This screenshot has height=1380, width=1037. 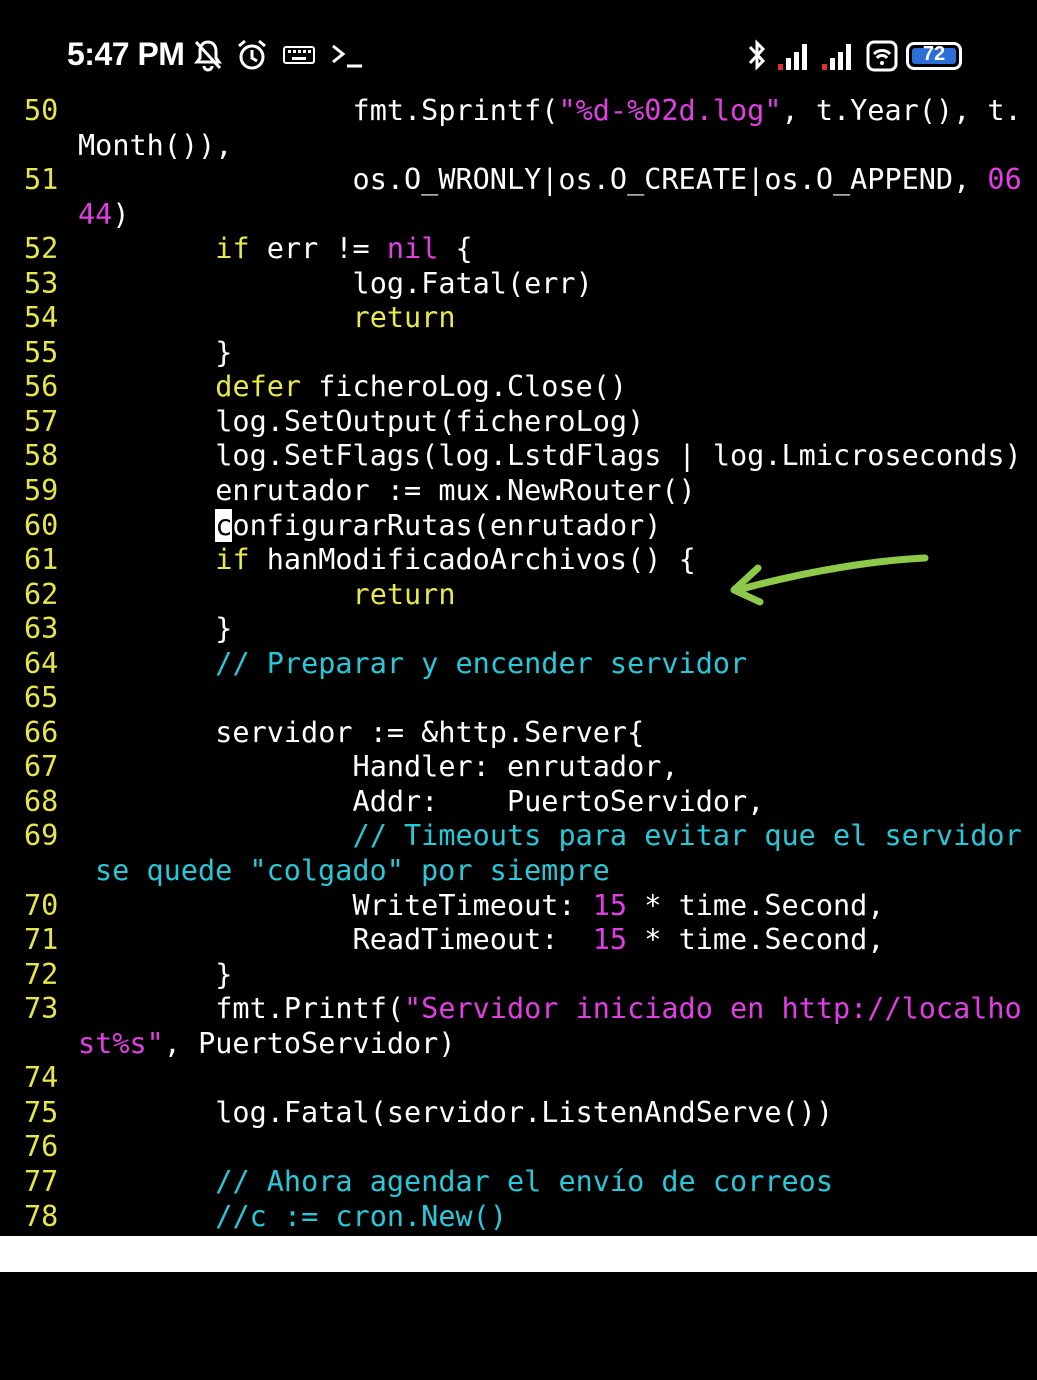 What do you see at coordinates (404, 318) in the screenshot?
I see `code-token: return` at bounding box center [404, 318].